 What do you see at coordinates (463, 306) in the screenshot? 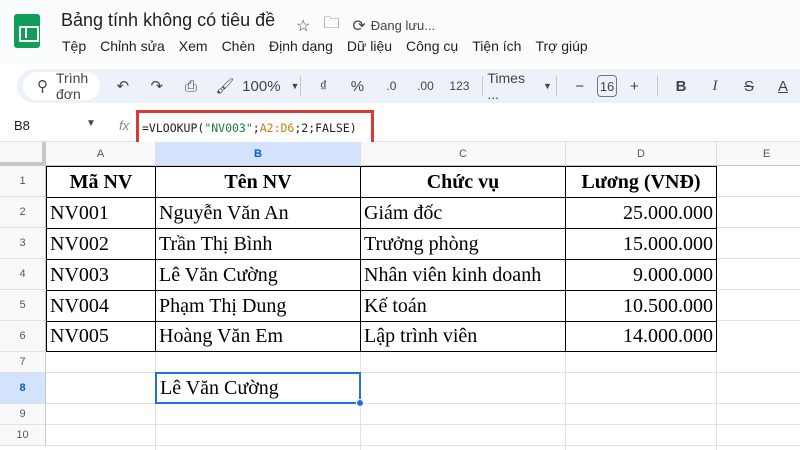
I see `cell-c5: Kế toán` at bounding box center [463, 306].